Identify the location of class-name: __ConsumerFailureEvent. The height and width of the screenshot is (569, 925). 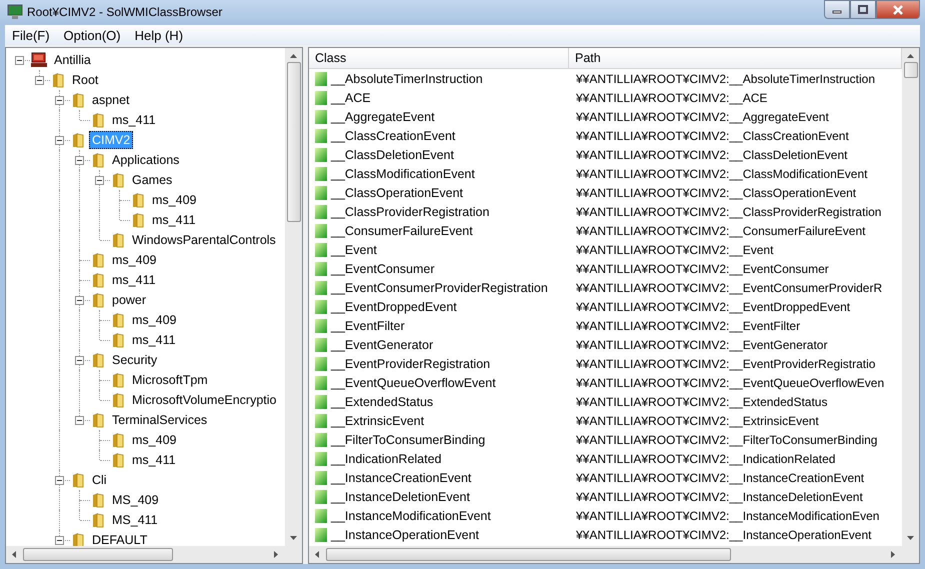
(402, 231).